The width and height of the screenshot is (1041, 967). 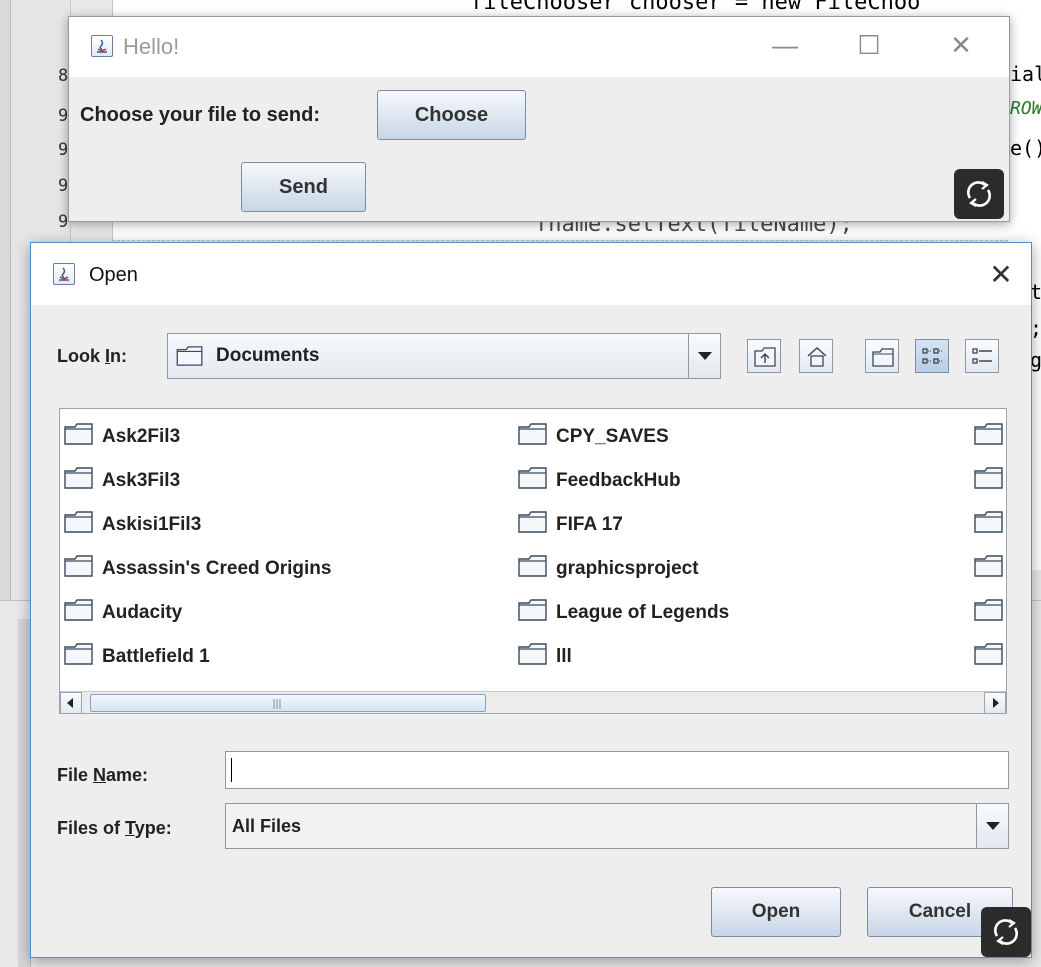 I want to click on file-list-item: FIFA 17, so click(x=570, y=523).